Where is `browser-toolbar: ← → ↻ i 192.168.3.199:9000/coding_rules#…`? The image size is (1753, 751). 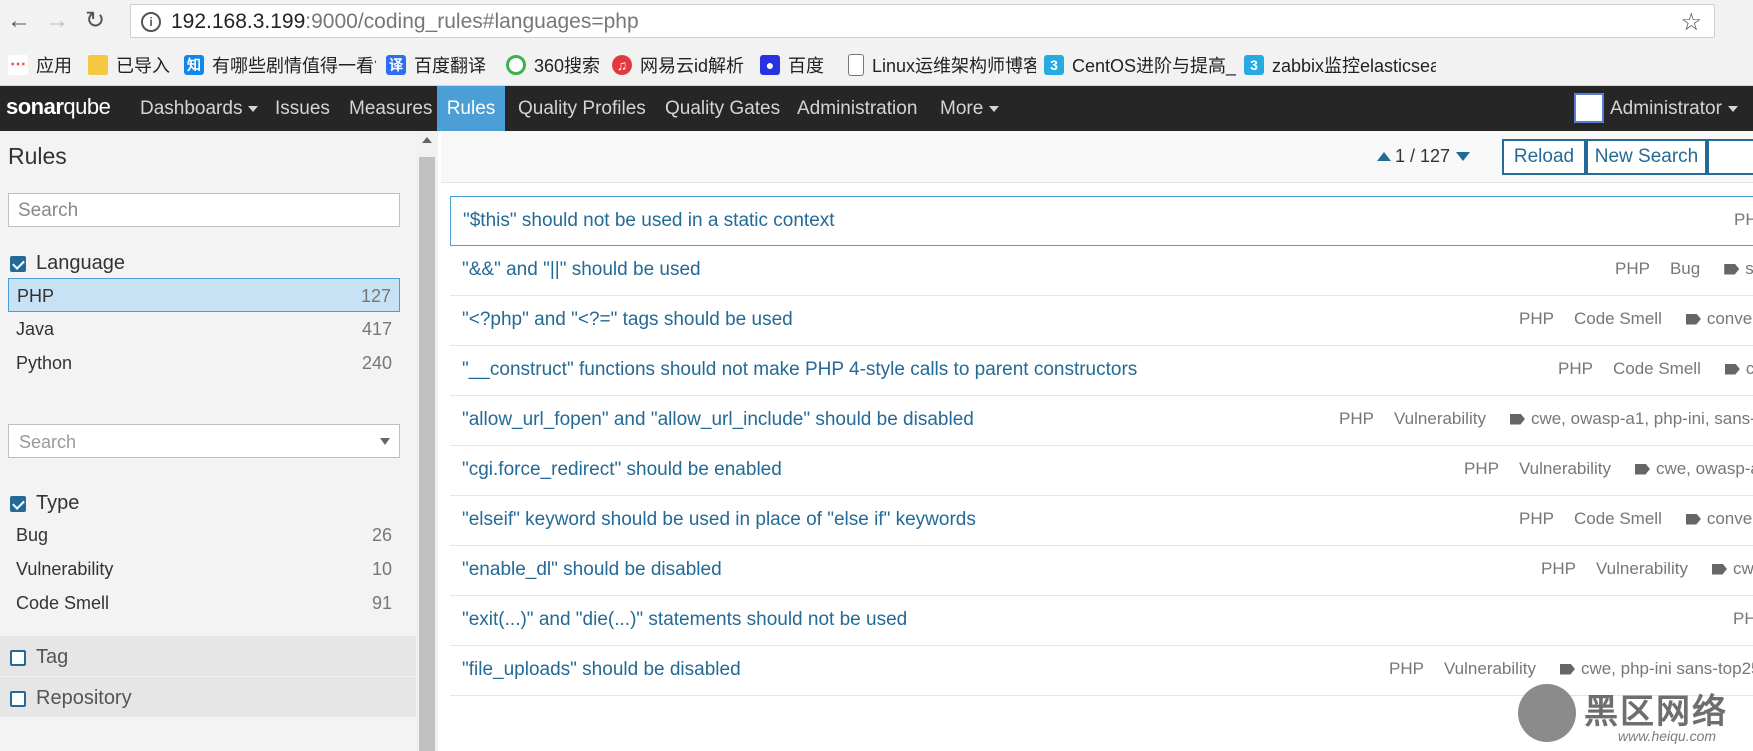
browser-toolbar: ← → ↻ i 192.168.3.199:9000/coding_rules#… is located at coordinates (876, 21).